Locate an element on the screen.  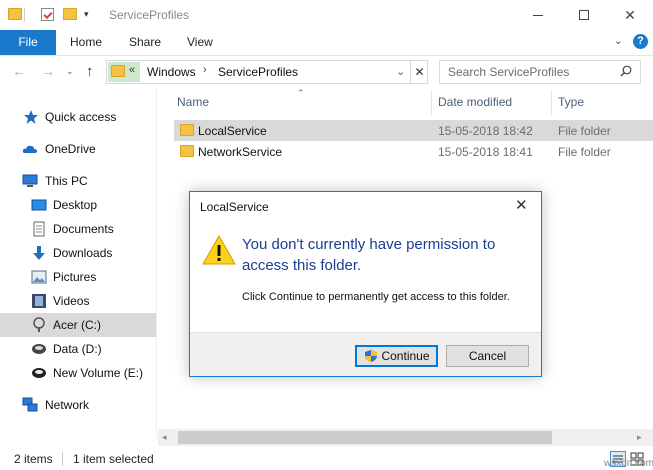
sidebar-item-quick-access: Quick access is located at coordinates (78, 117).